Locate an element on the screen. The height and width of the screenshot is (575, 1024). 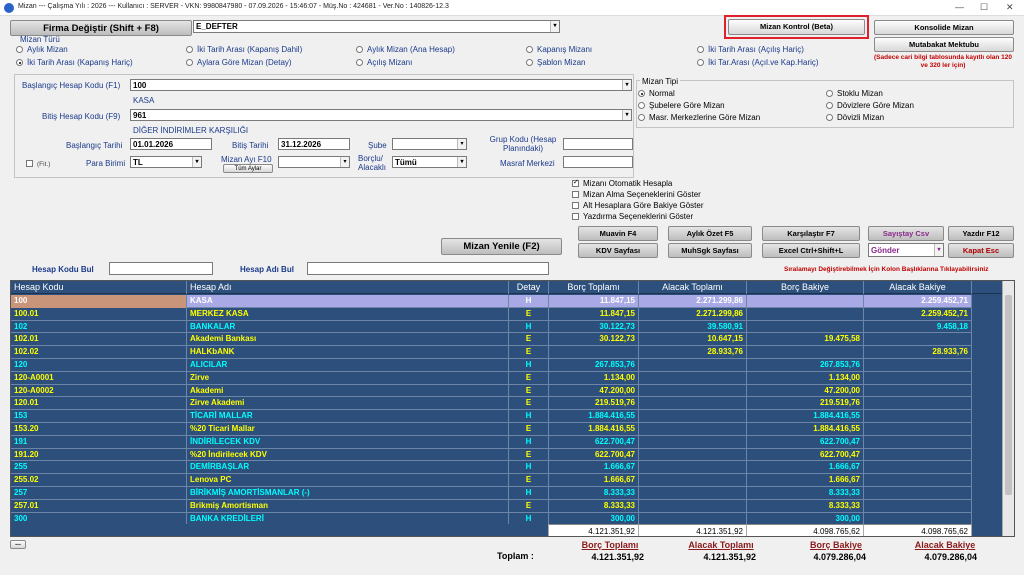
radio-label: Açılış Mizanı is located at coordinates (390, 62).